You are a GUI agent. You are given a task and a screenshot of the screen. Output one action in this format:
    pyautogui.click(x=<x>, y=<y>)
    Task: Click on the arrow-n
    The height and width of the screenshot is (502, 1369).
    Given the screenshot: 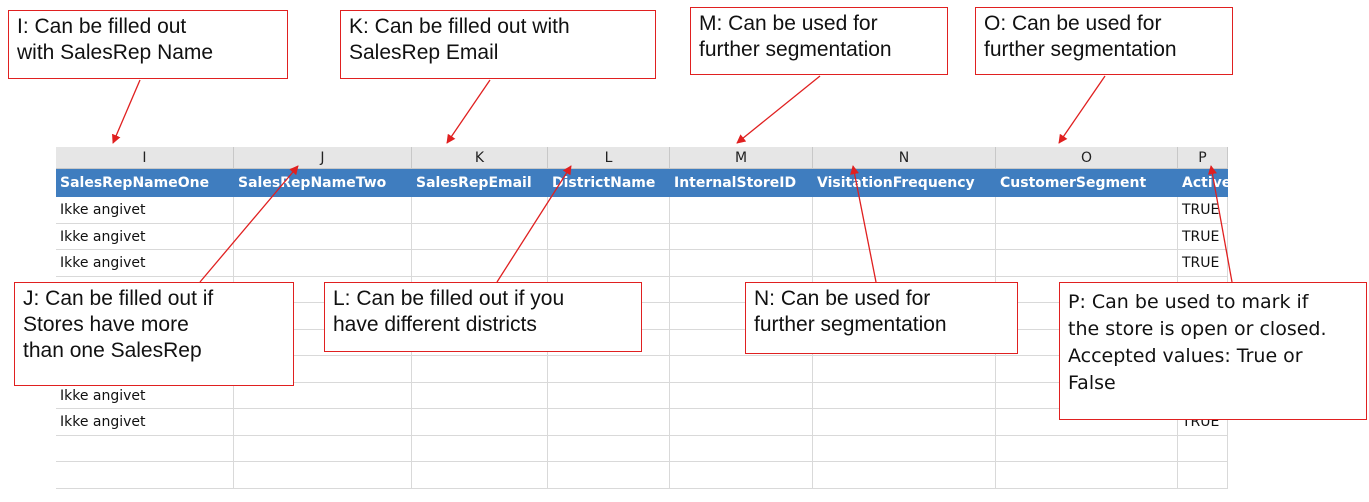 What is the action you would take?
    pyautogui.click(x=863, y=224)
    